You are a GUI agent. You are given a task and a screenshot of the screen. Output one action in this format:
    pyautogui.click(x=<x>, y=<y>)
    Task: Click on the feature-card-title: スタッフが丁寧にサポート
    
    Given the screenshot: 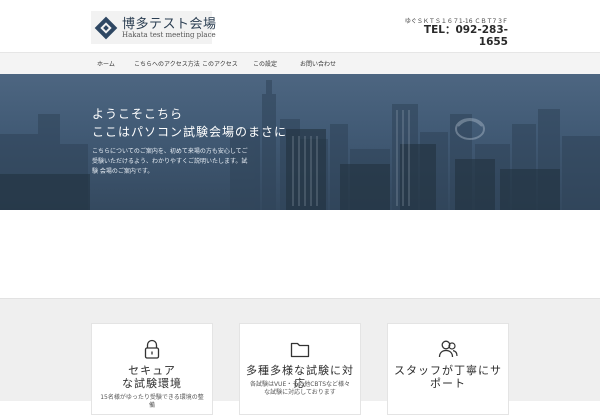 What is the action you would take?
    pyautogui.click(x=448, y=377)
    